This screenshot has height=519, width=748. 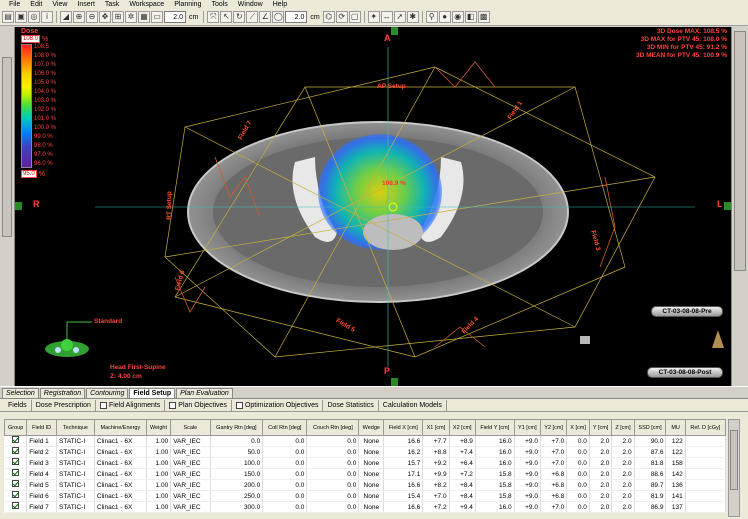 I want to click on cube-icon: ◧, so click(x=470, y=17).